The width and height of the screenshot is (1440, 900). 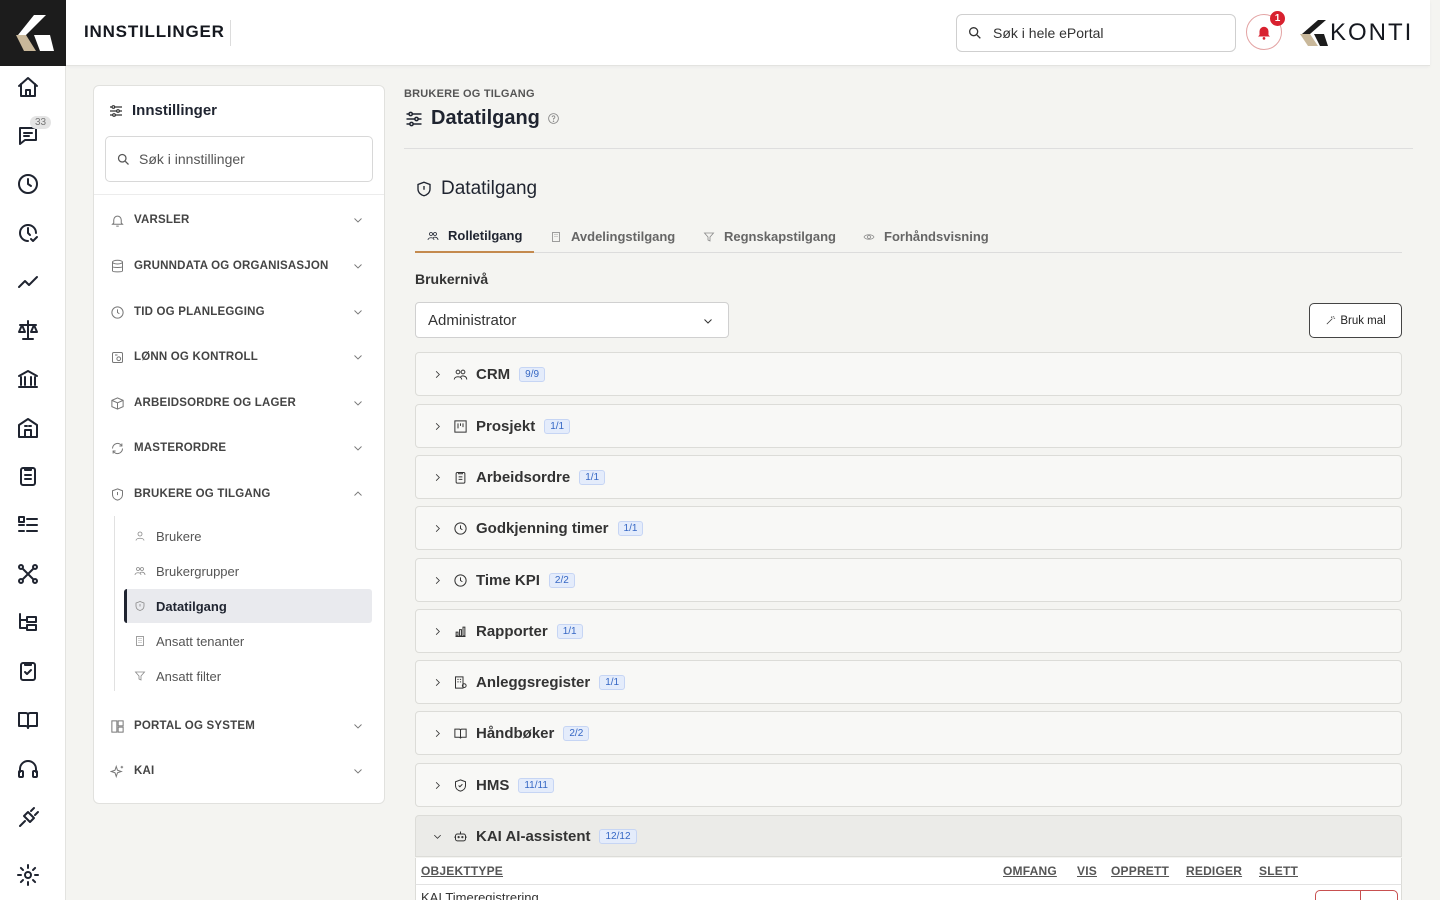 I want to click on database-icon, so click(x=117, y=265).